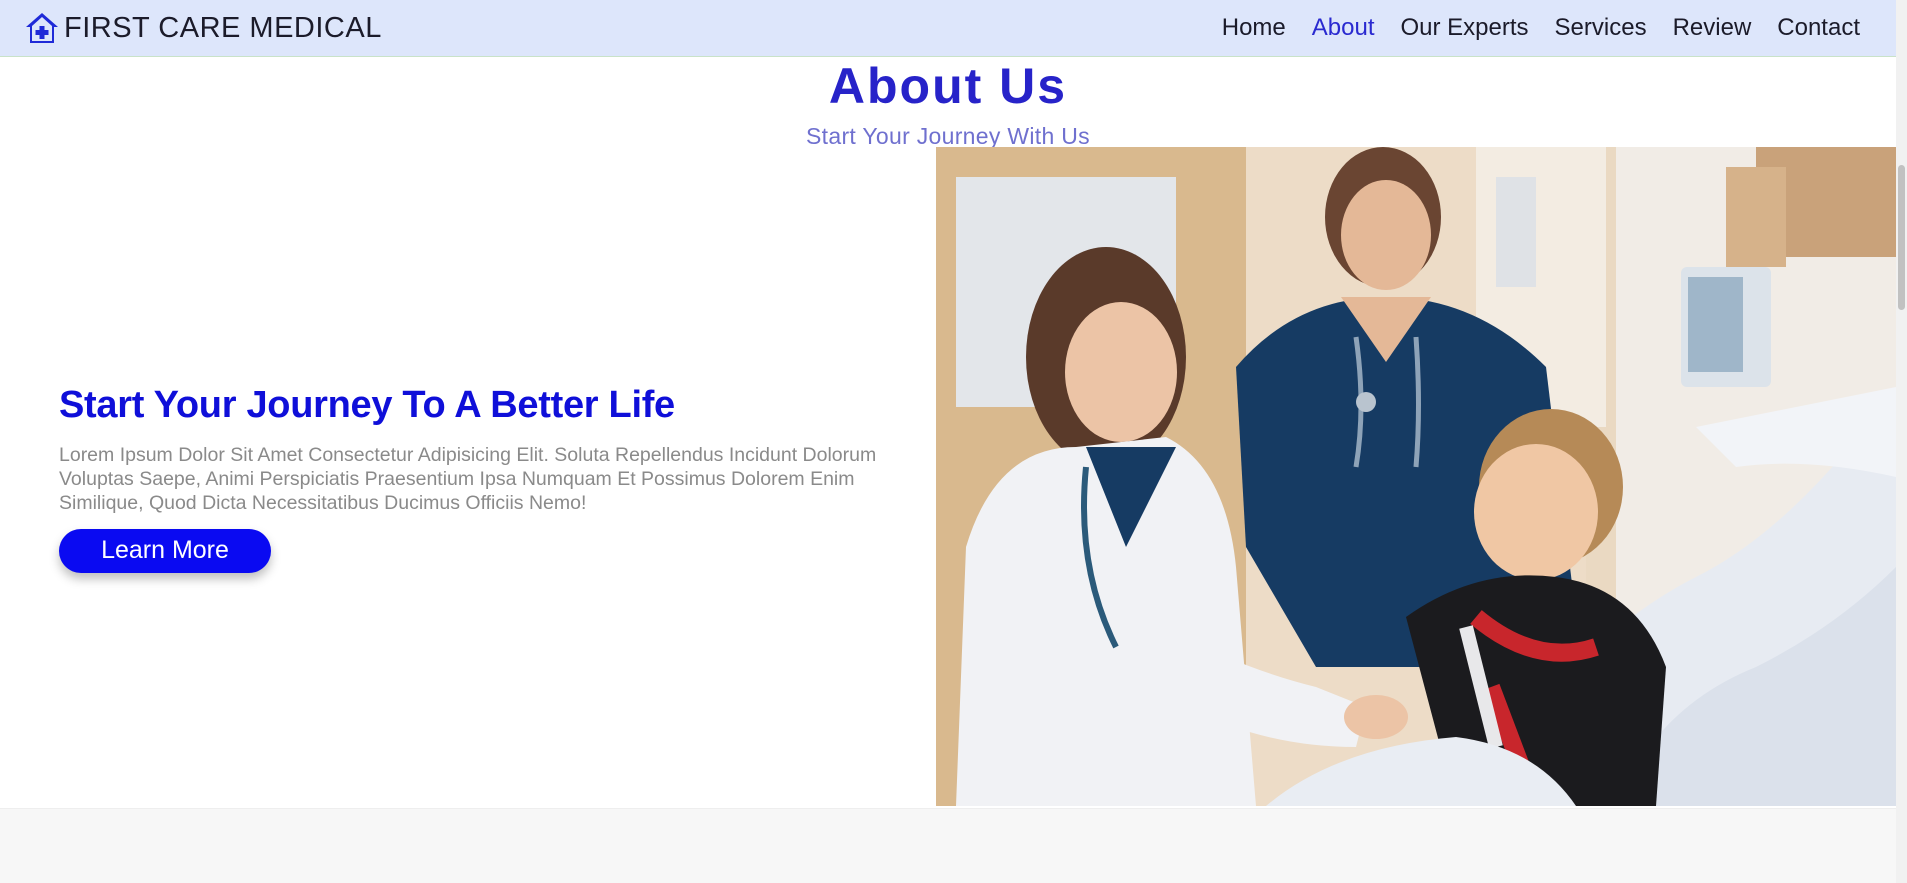 This screenshot has height=883, width=1907. I want to click on section-subtitle: Start Your Journey With Us, so click(948, 136).